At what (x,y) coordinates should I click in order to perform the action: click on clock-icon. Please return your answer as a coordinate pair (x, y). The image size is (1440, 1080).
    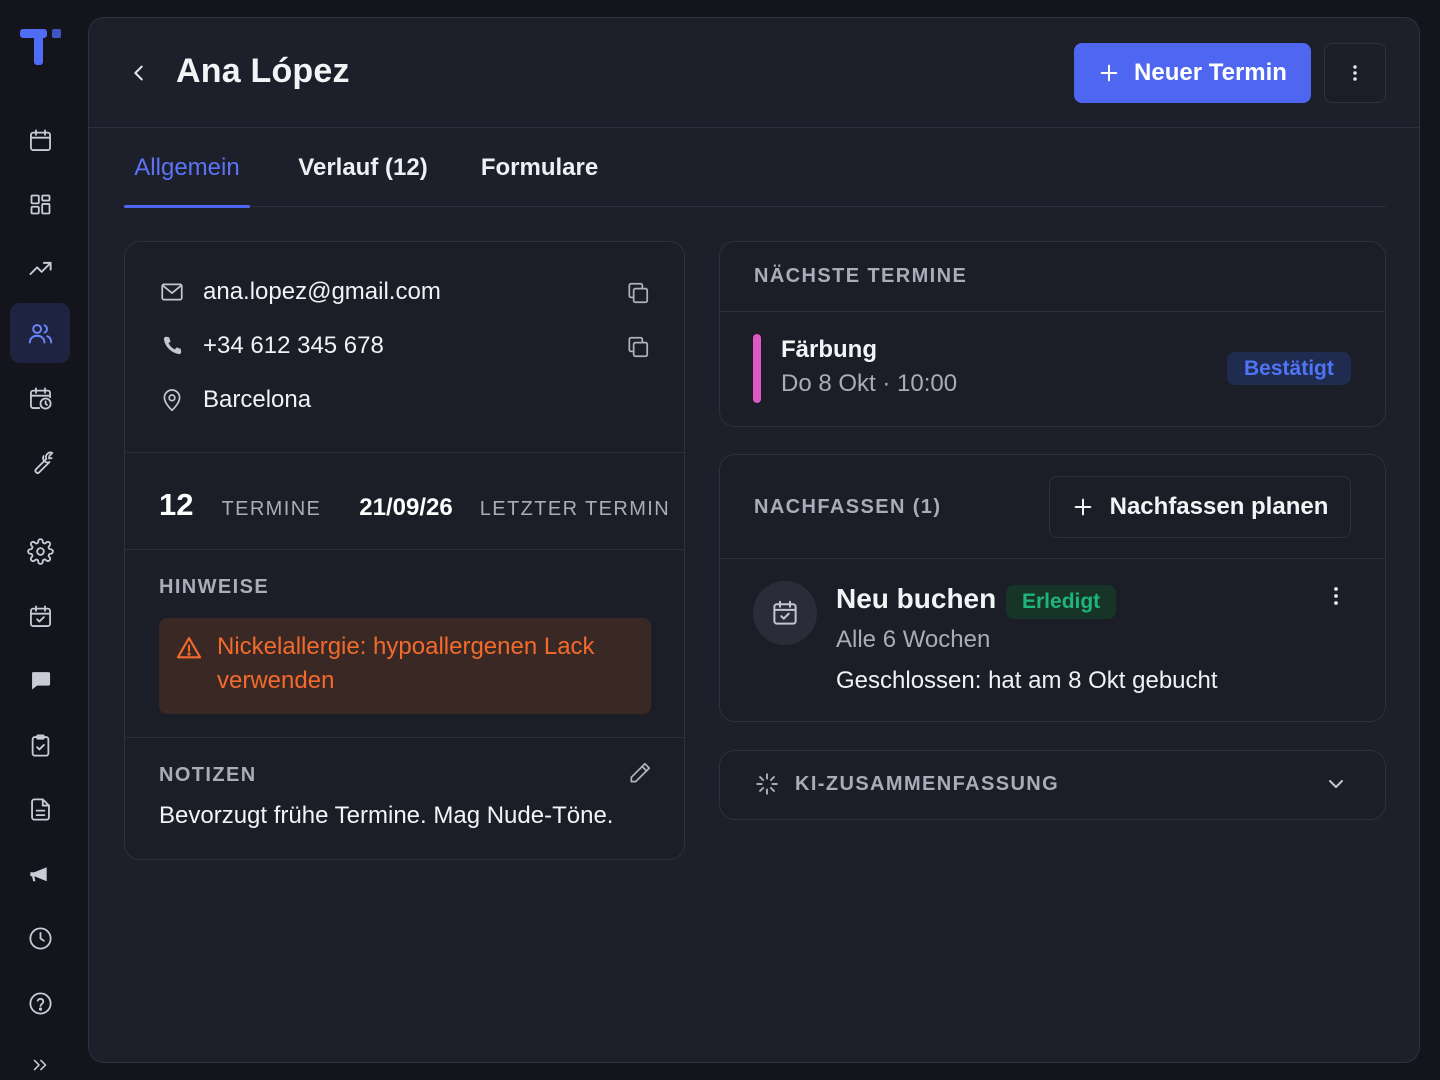
    Looking at the image, I should click on (40, 938).